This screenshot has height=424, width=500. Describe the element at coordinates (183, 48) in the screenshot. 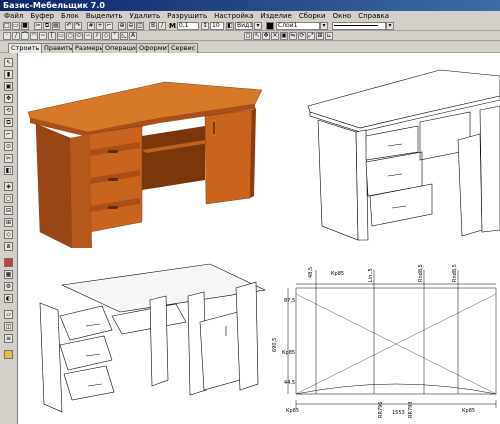

I see `tab-service: Сервис` at that location.